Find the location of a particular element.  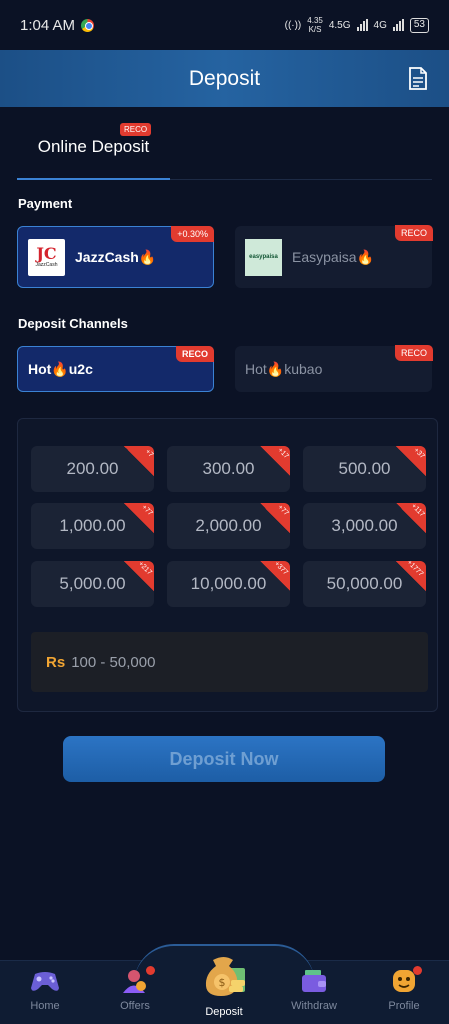

status-time: 1:04 AM is located at coordinates (48, 25).